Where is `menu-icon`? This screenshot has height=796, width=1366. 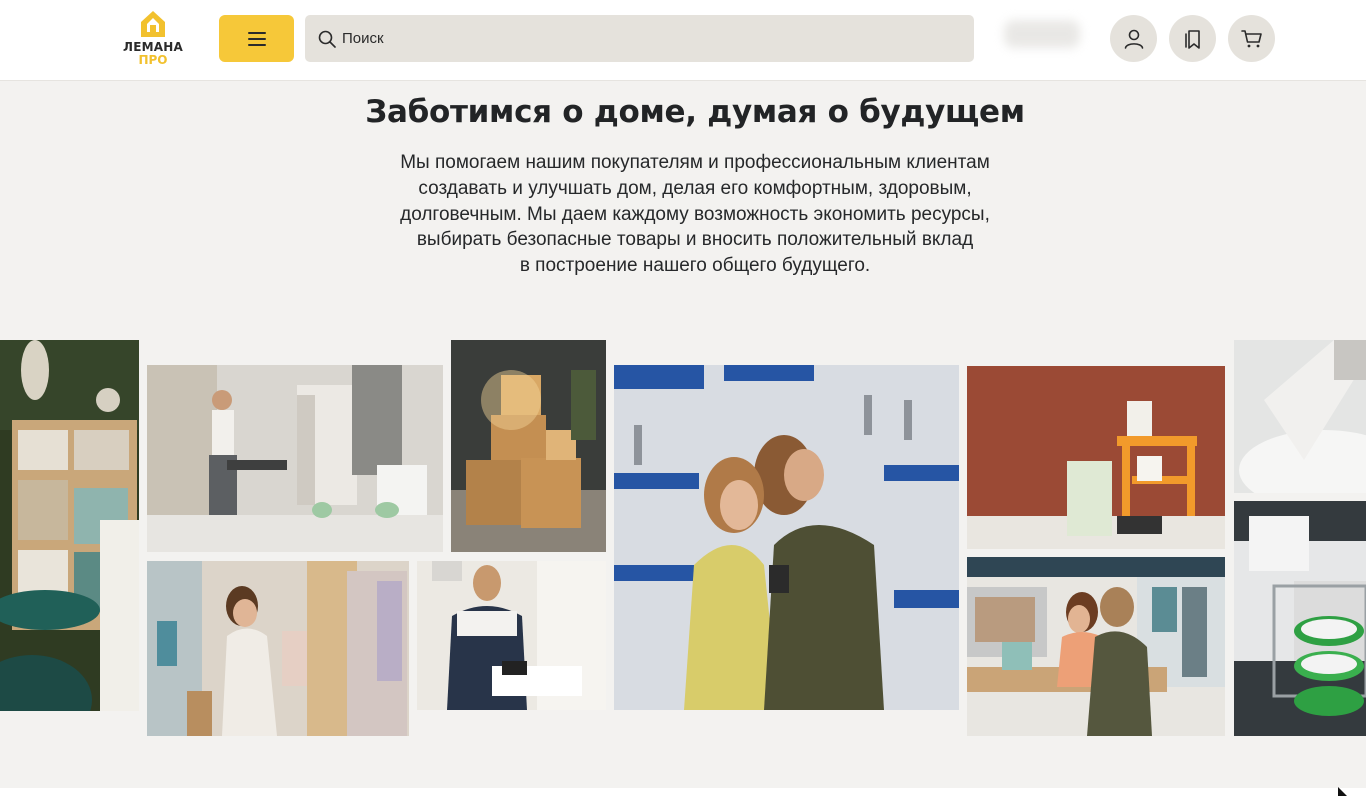
menu-icon is located at coordinates (256, 38).